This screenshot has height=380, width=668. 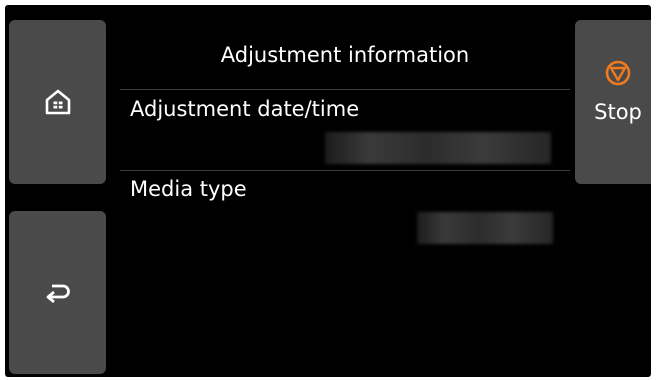 I want to click on adjustment-datetime-value-redacted, so click(x=438, y=148).